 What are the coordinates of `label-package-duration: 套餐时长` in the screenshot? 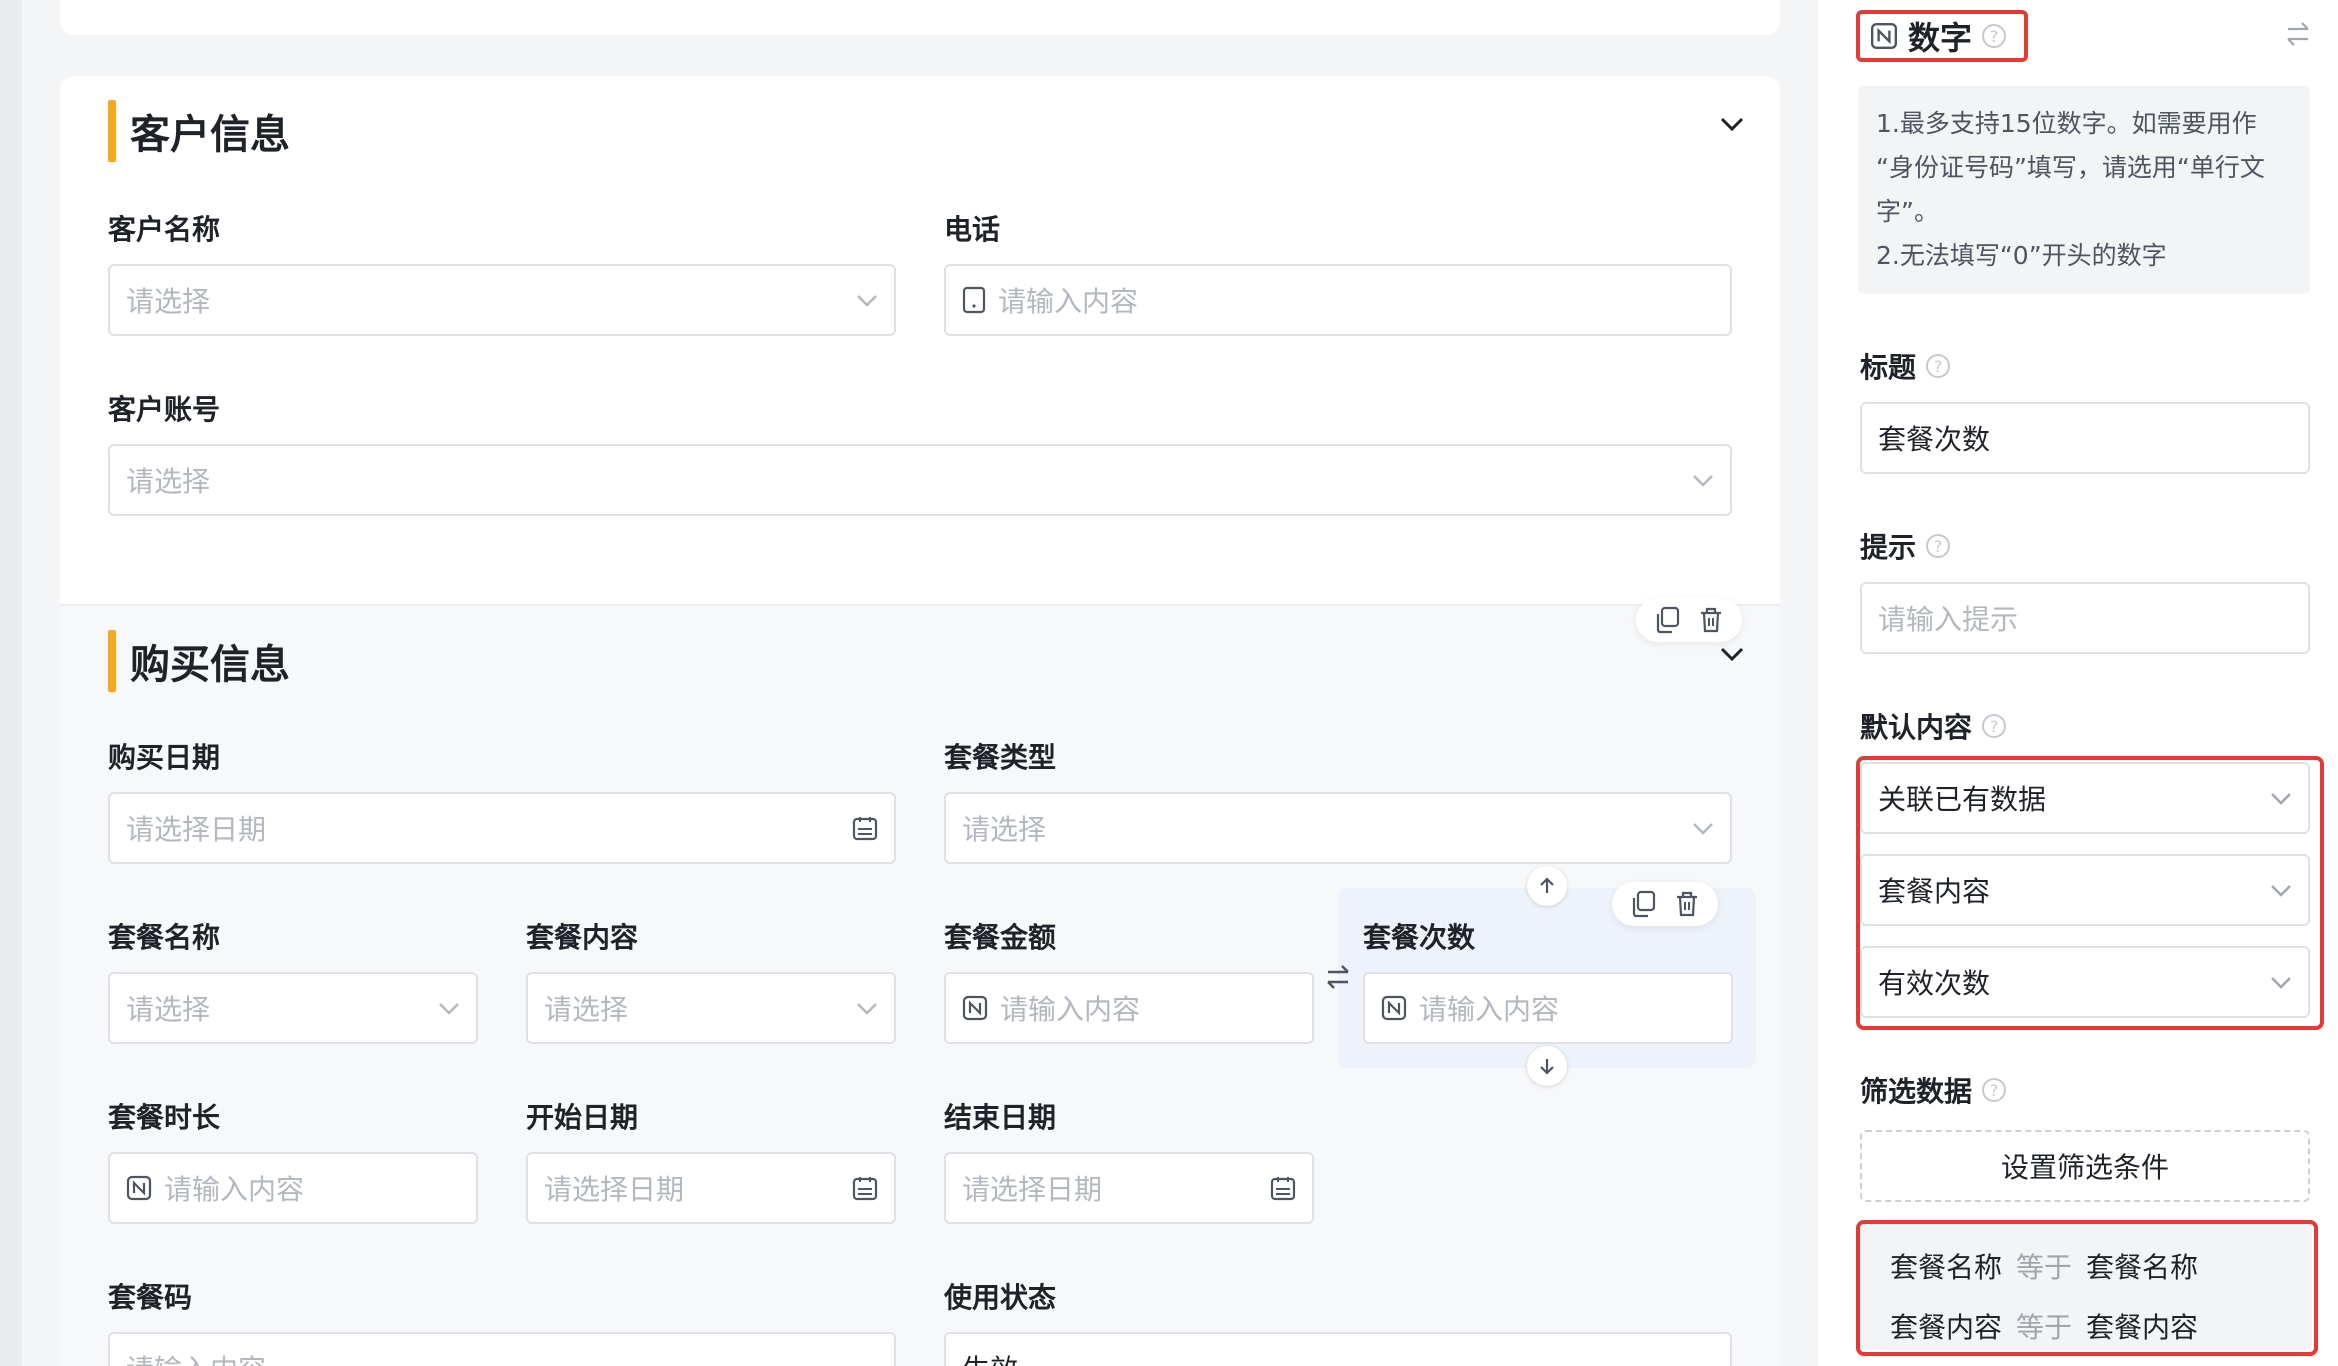 It's located at (164, 1117).